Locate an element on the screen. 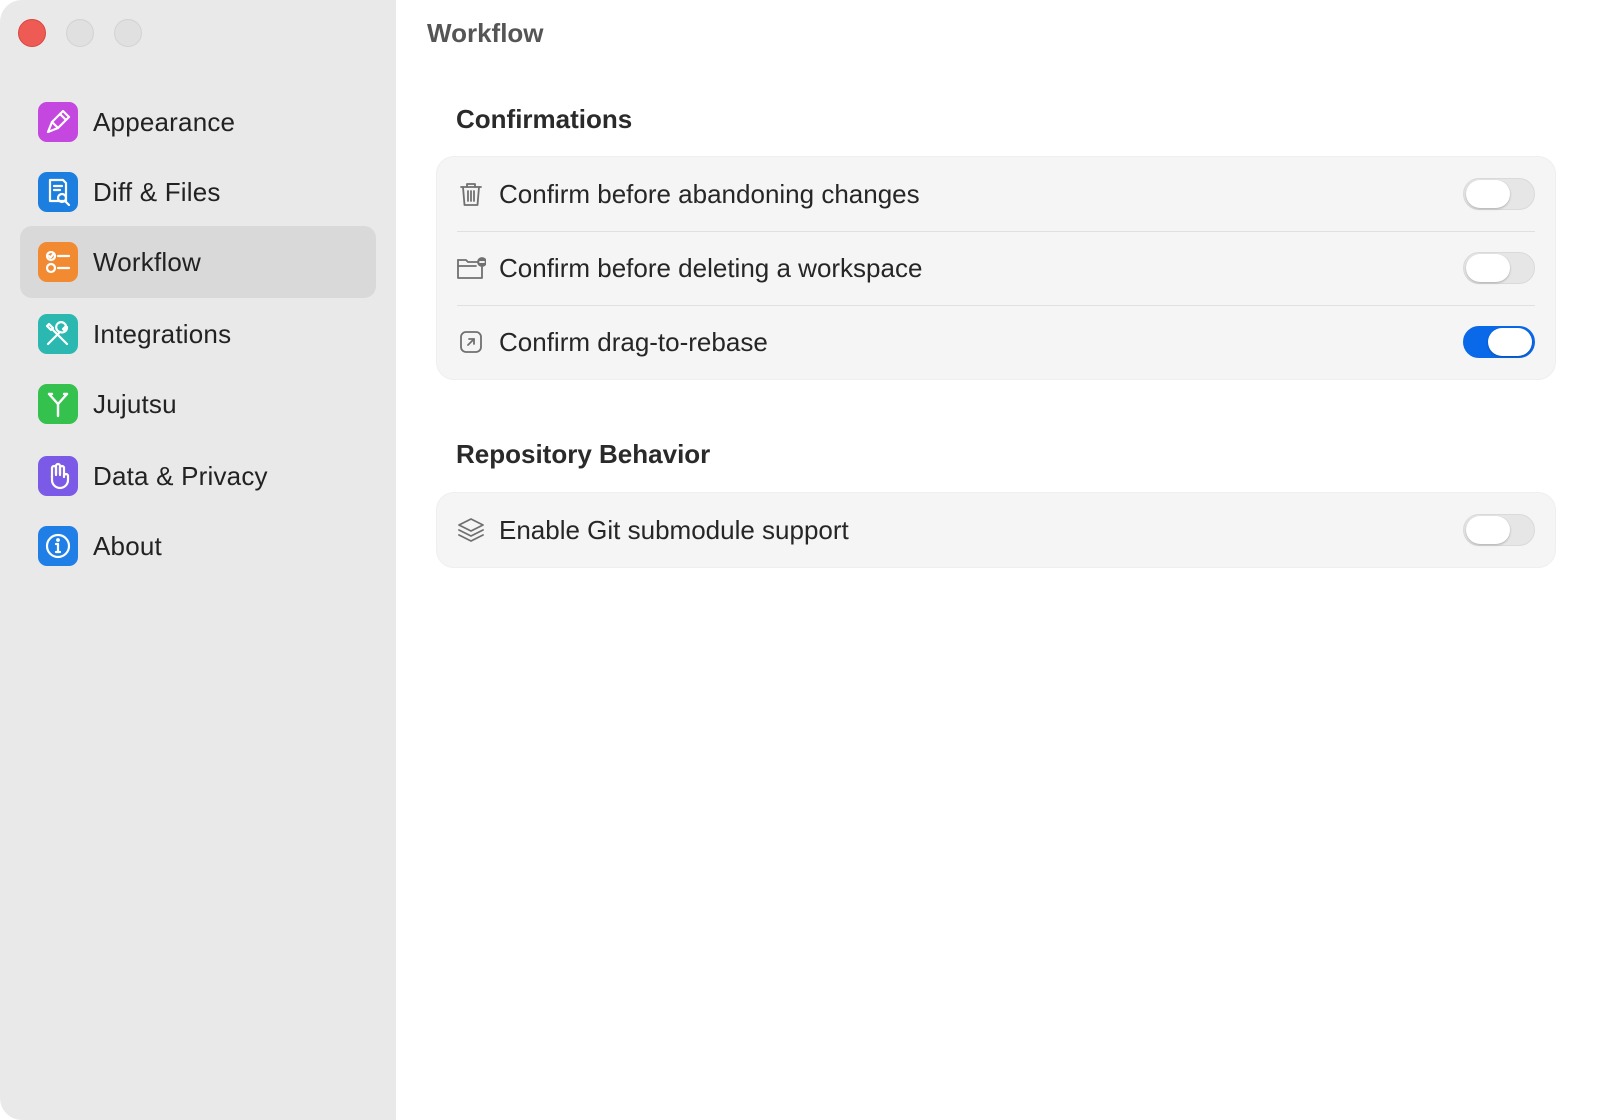 The width and height of the screenshot is (1600, 1120). info-icon is located at coordinates (58, 546).